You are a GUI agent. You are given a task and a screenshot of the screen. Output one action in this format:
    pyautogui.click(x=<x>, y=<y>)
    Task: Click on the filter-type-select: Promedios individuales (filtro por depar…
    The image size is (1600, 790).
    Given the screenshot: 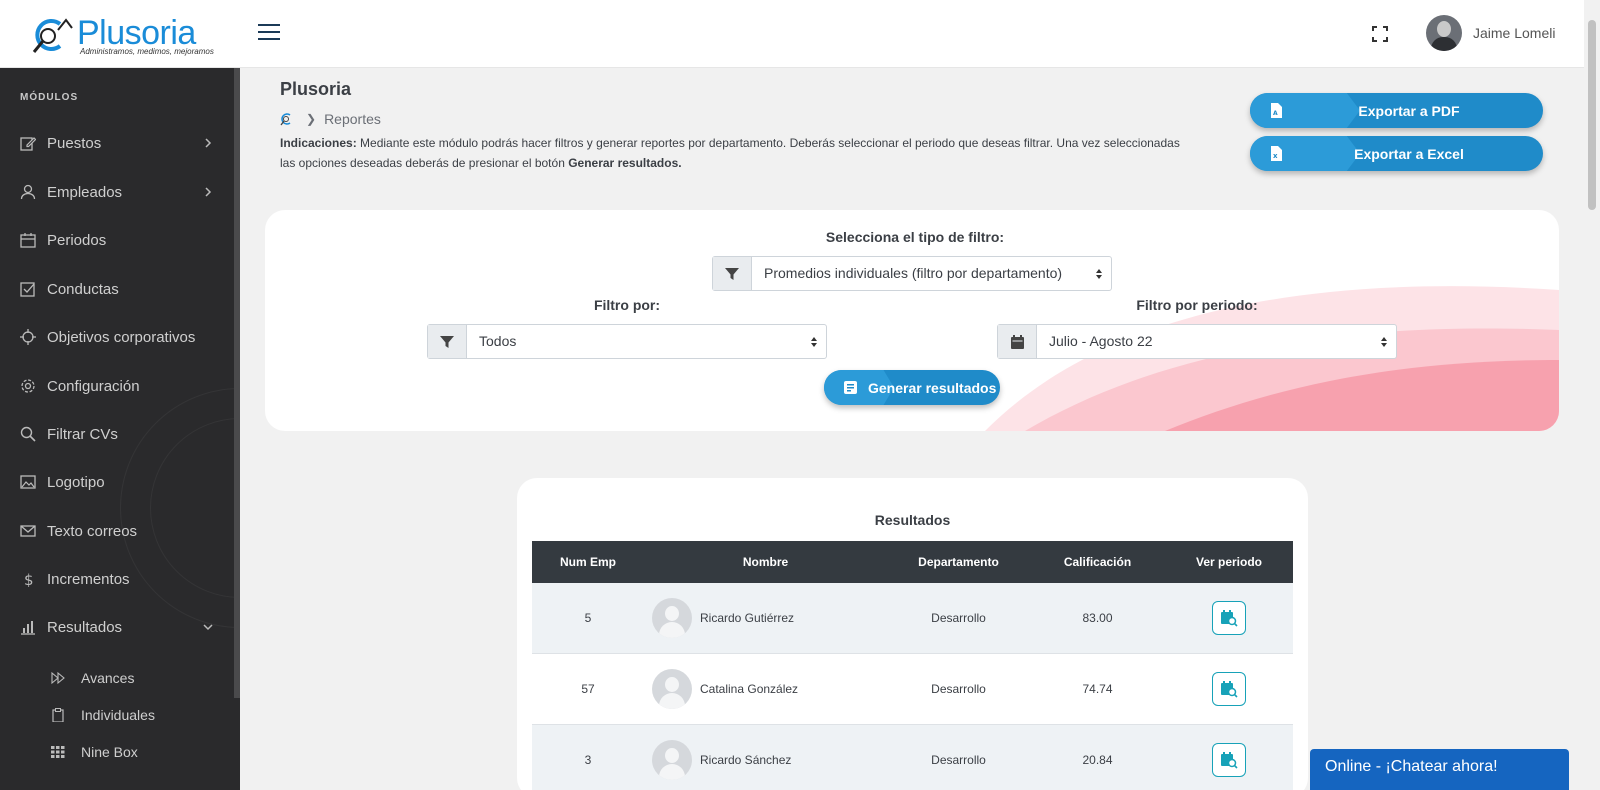 What is the action you would take?
    pyautogui.click(x=912, y=273)
    